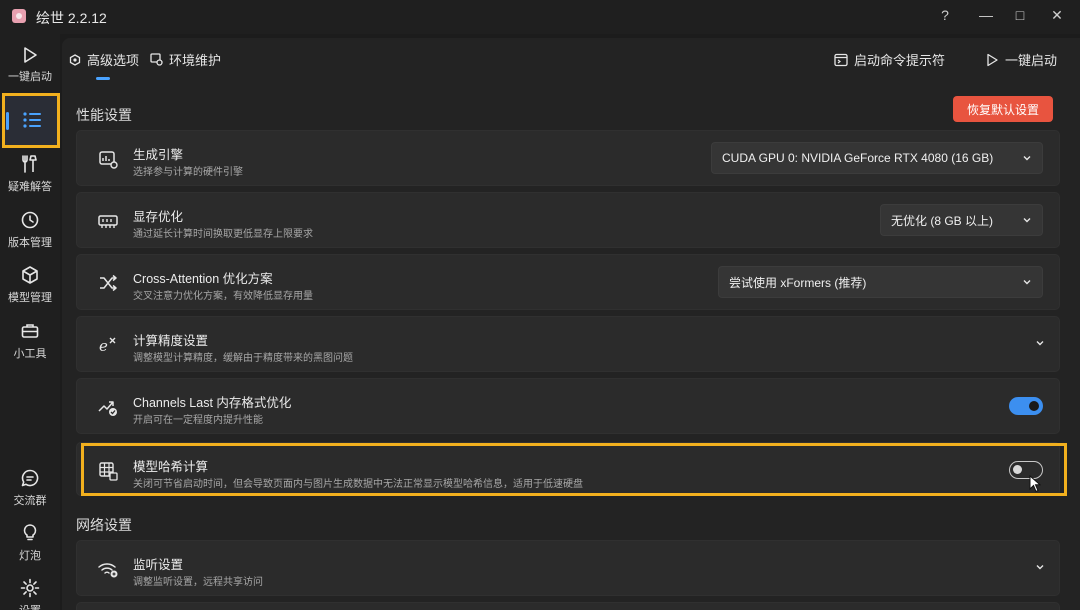 The width and height of the screenshot is (1080, 610). I want to click on open-command-prompt-button: 启动命令提示符, so click(889, 59).